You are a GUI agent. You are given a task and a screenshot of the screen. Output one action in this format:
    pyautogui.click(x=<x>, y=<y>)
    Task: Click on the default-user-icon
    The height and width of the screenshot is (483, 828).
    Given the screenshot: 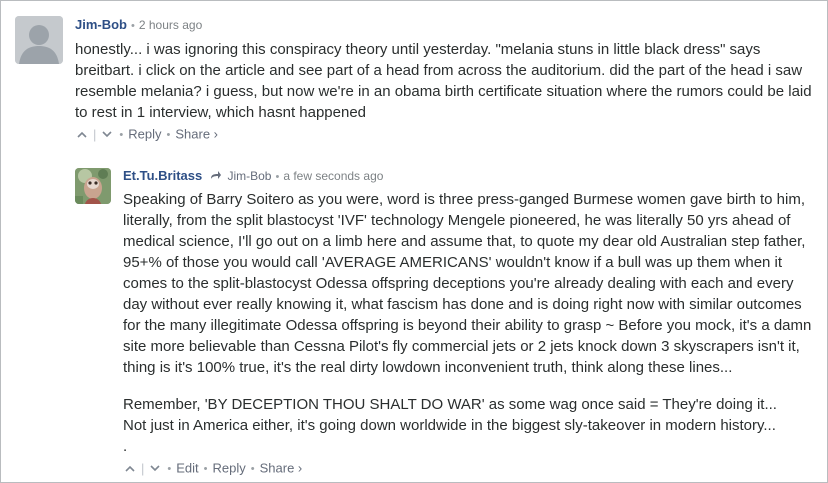 What is the action you would take?
    pyautogui.click(x=39, y=40)
    